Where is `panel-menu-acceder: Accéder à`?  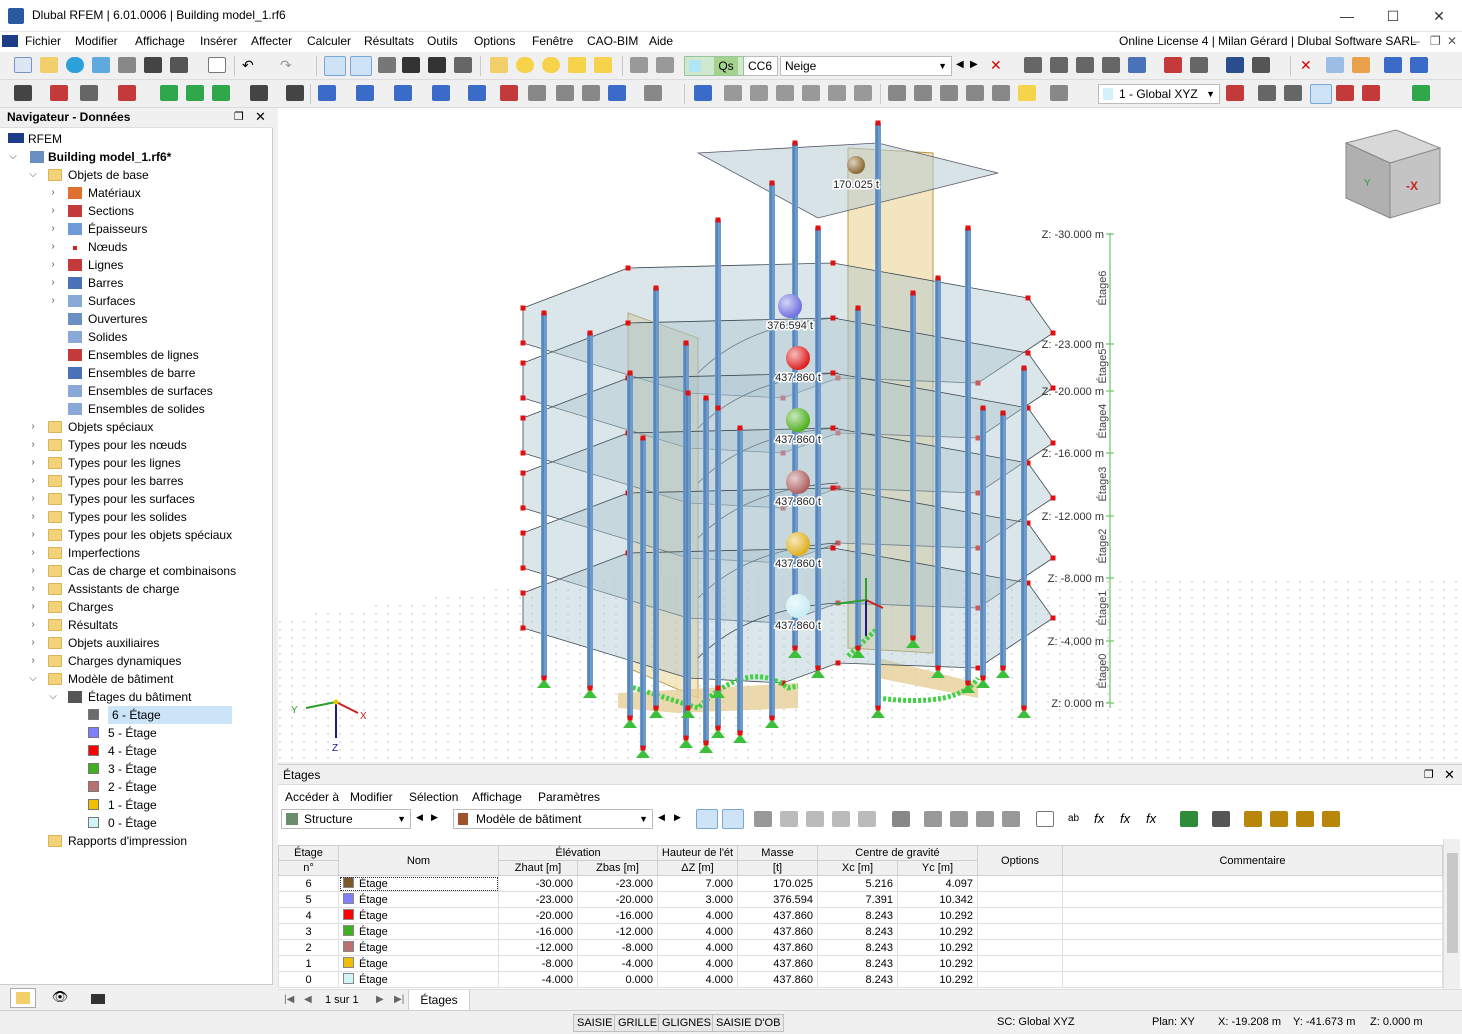 panel-menu-acceder: Accéder à is located at coordinates (312, 797).